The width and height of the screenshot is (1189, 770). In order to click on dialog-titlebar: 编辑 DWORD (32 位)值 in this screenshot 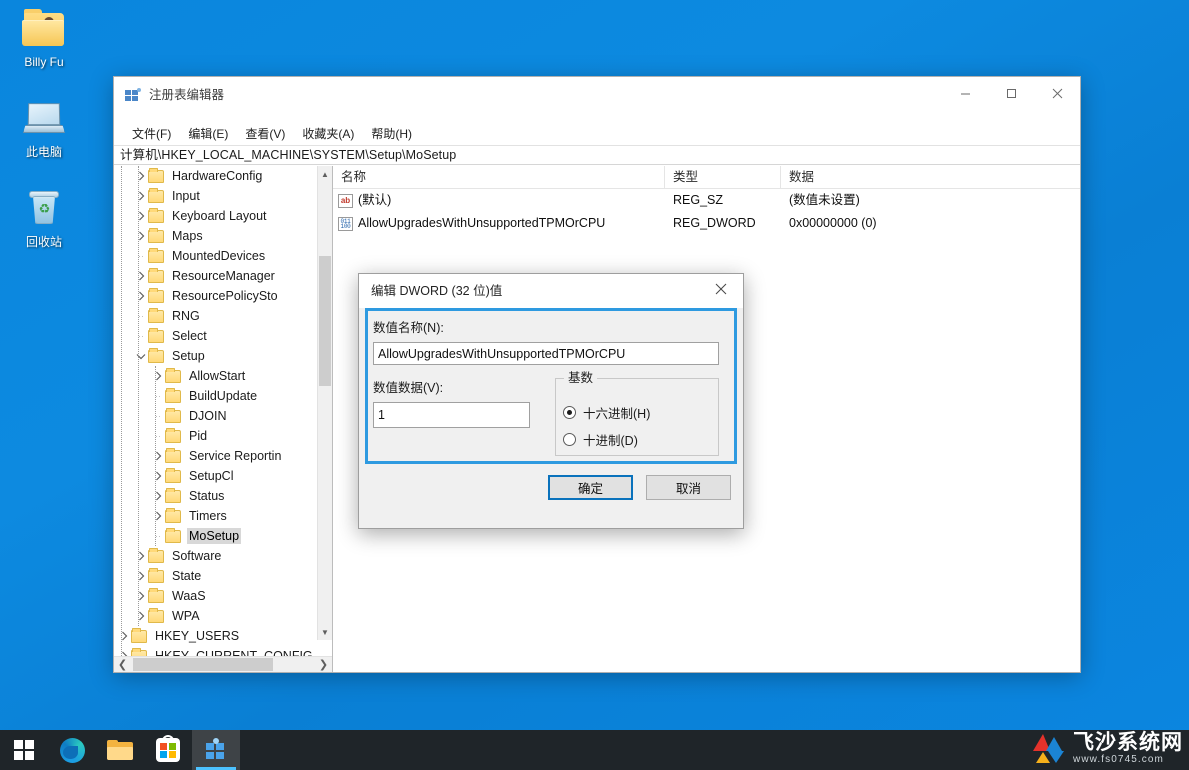, I will do `click(551, 291)`.